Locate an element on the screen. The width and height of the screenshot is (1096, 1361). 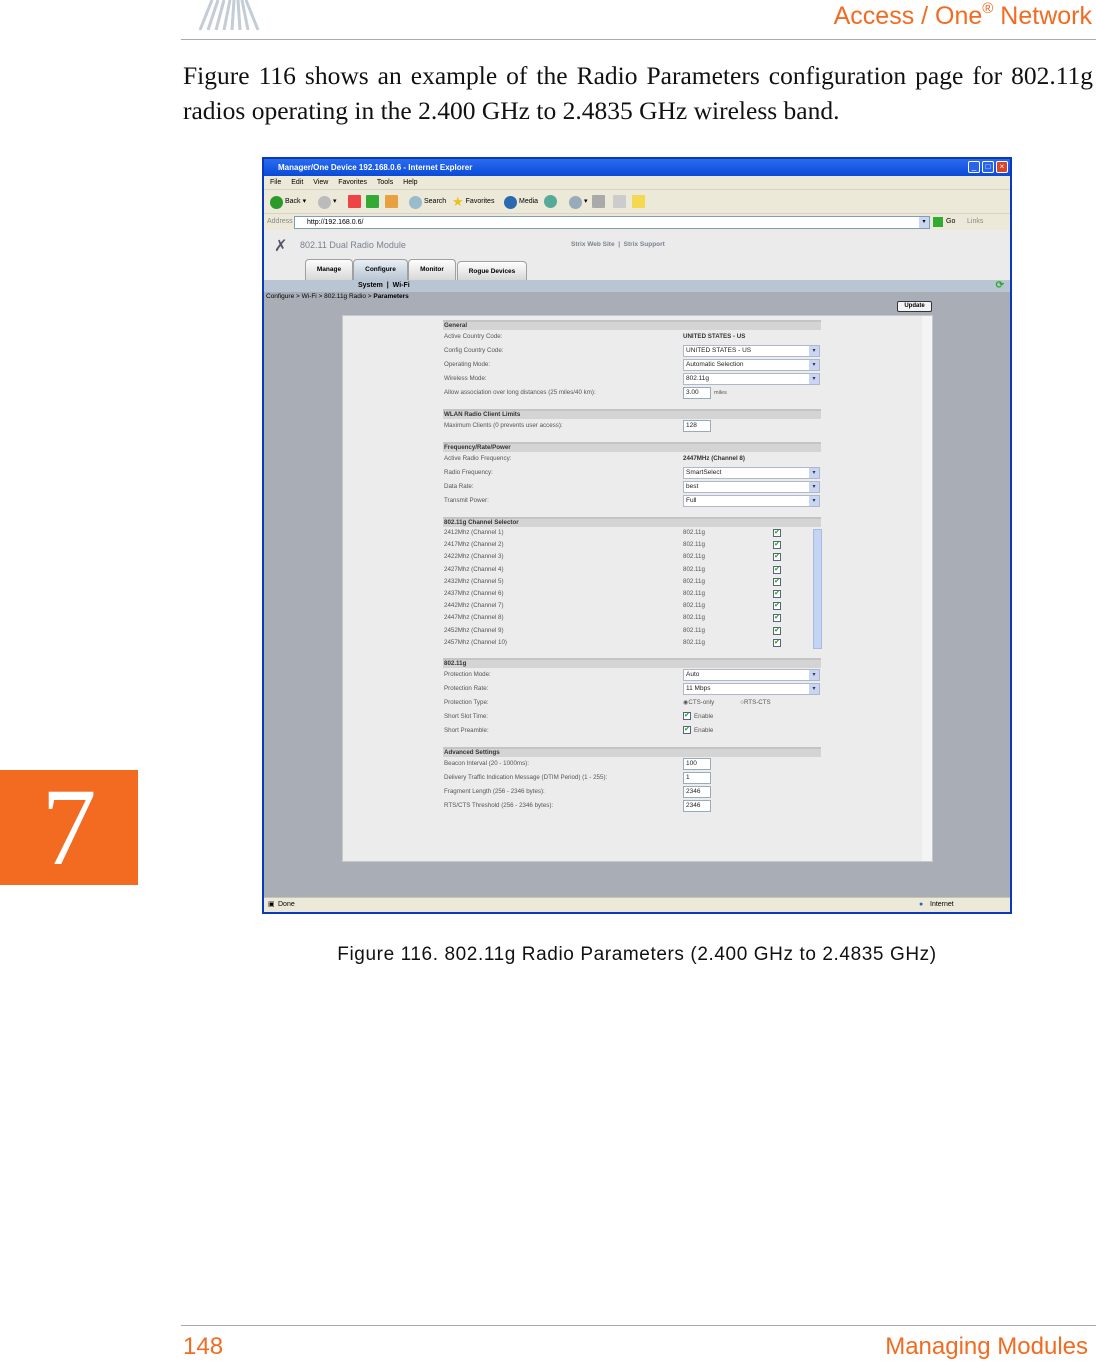
favorites-button: ★ Favorites is located at coordinates (473, 202).